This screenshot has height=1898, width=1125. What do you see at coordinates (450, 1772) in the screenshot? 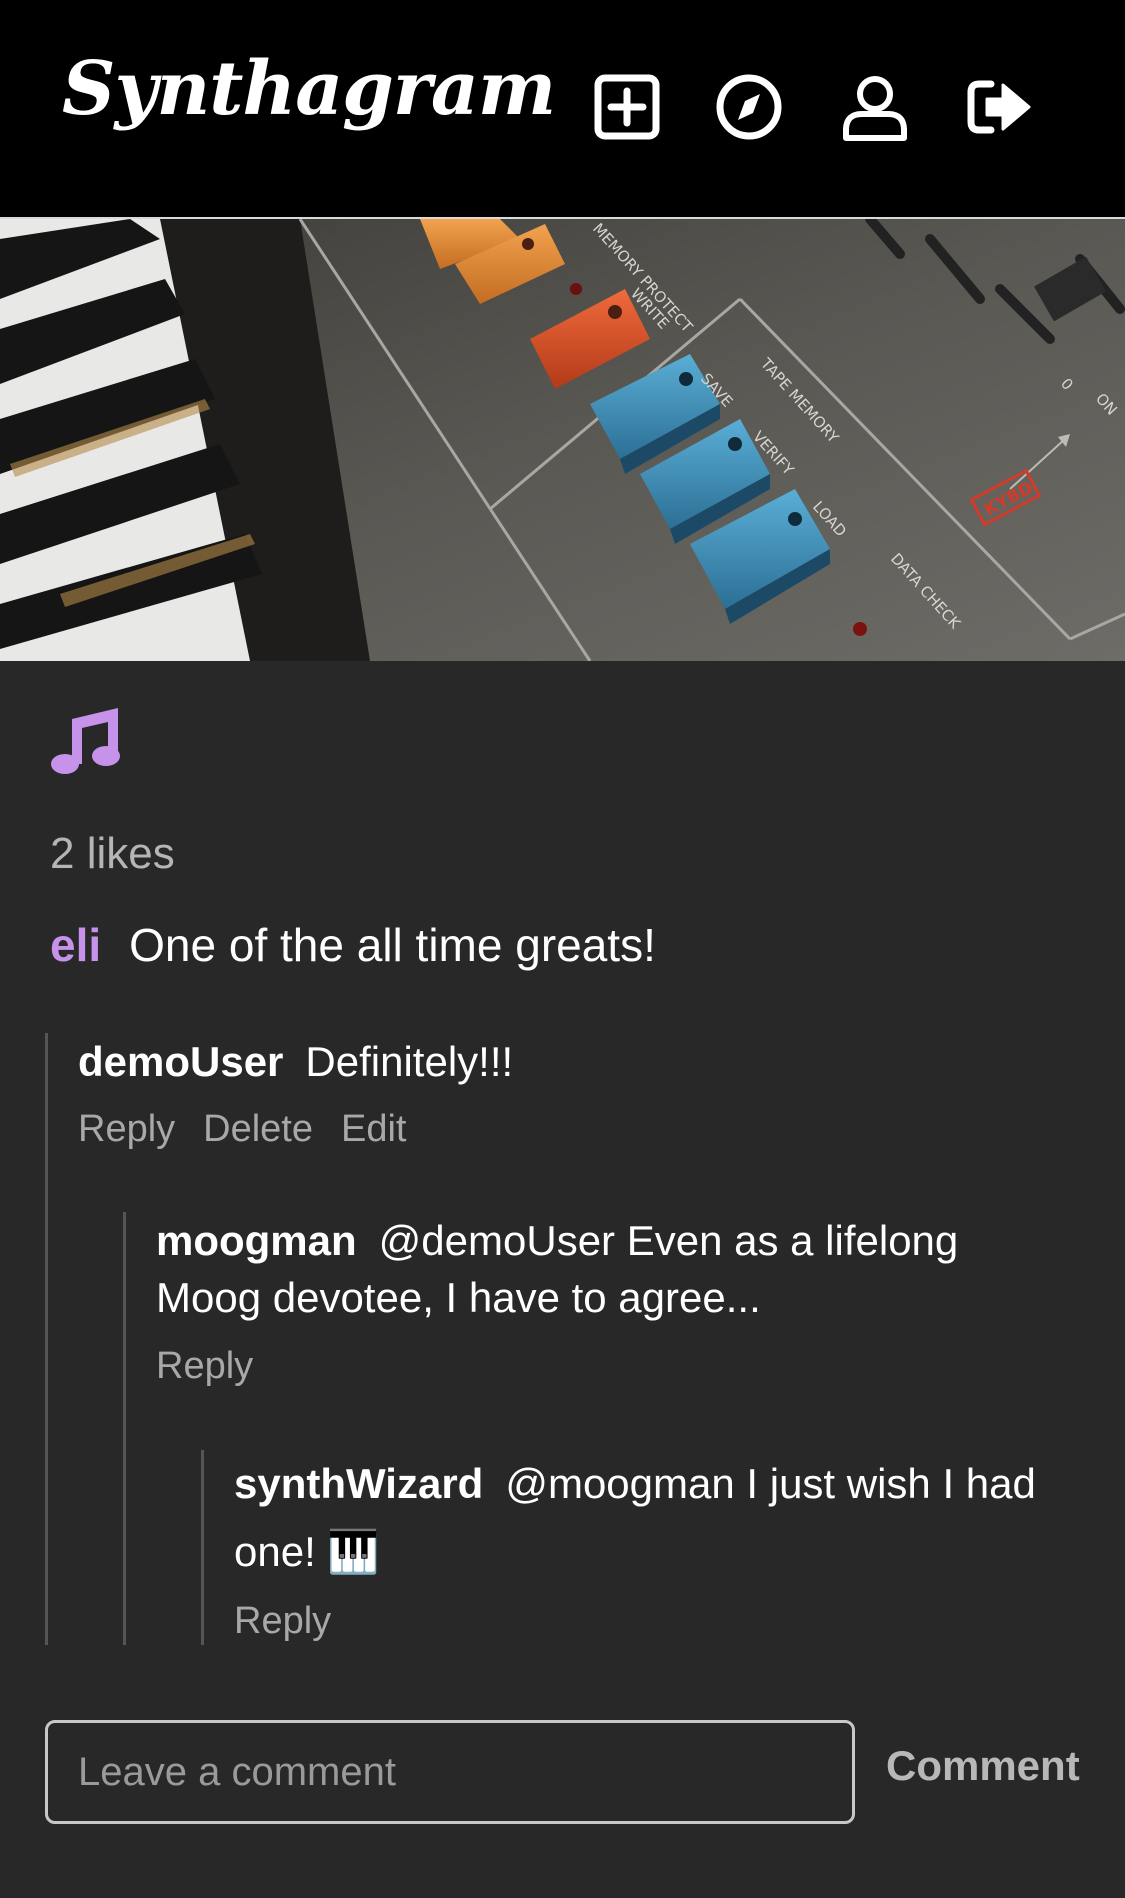
I see `comment-input` at bounding box center [450, 1772].